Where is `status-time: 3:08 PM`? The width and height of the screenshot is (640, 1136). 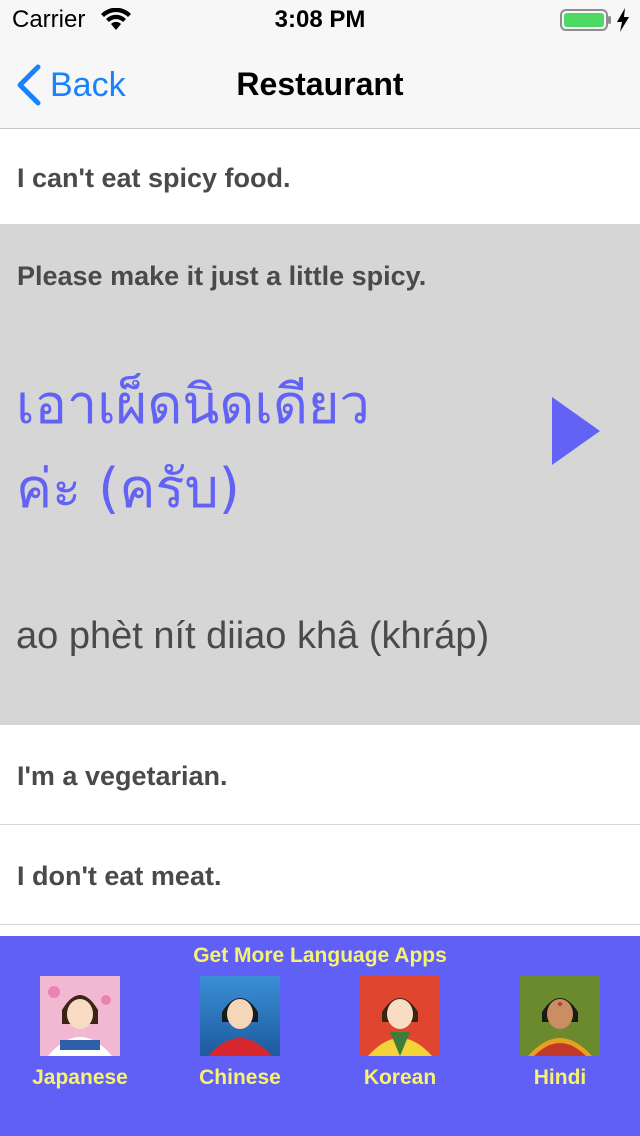
status-time: 3:08 PM is located at coordinates (320, 19).